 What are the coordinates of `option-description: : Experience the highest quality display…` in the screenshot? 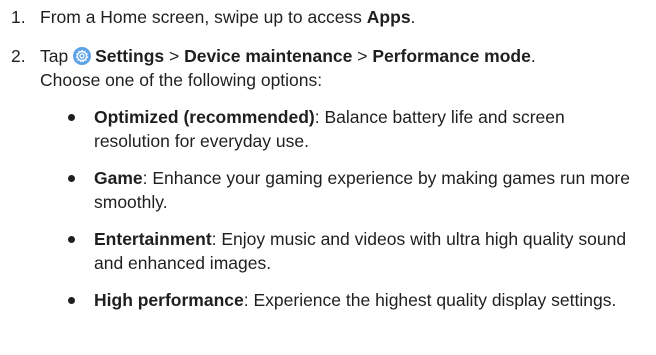 It's located at (430, 300).